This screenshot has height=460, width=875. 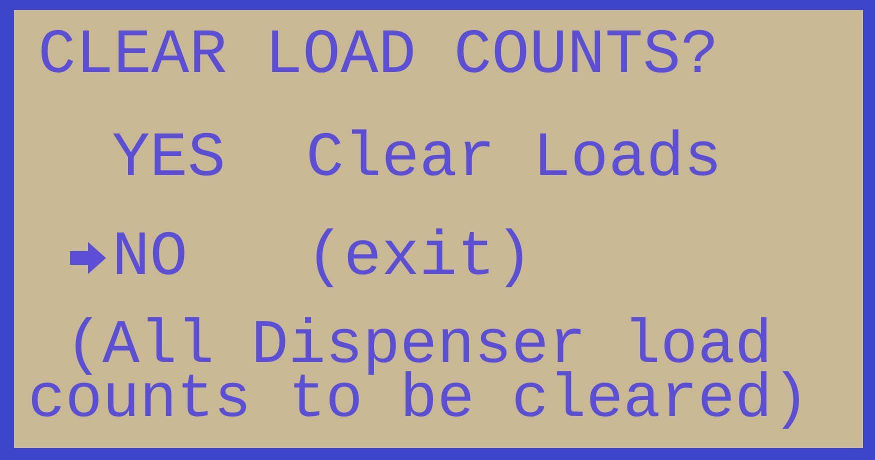 I want to click on option-description: (exit), so click(x=419, y=257).